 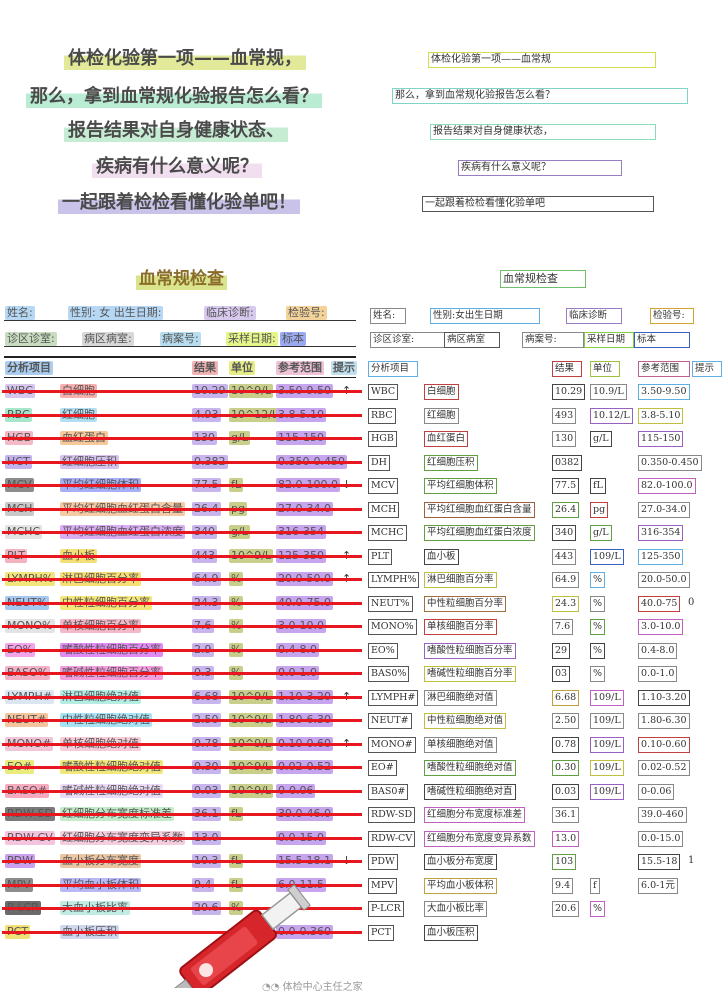 I want to click on row-box-extra: 0, so click(x=691, y=602).